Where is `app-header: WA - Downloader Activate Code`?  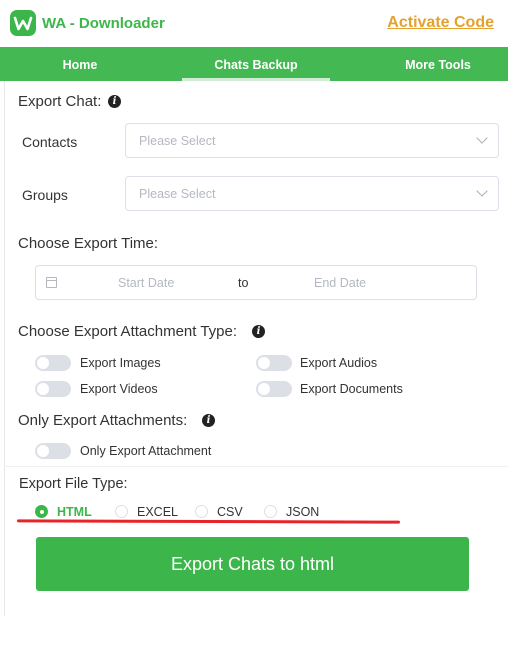 app-header: WA - Downloader Activate Code is located at coordinates (254, 23).